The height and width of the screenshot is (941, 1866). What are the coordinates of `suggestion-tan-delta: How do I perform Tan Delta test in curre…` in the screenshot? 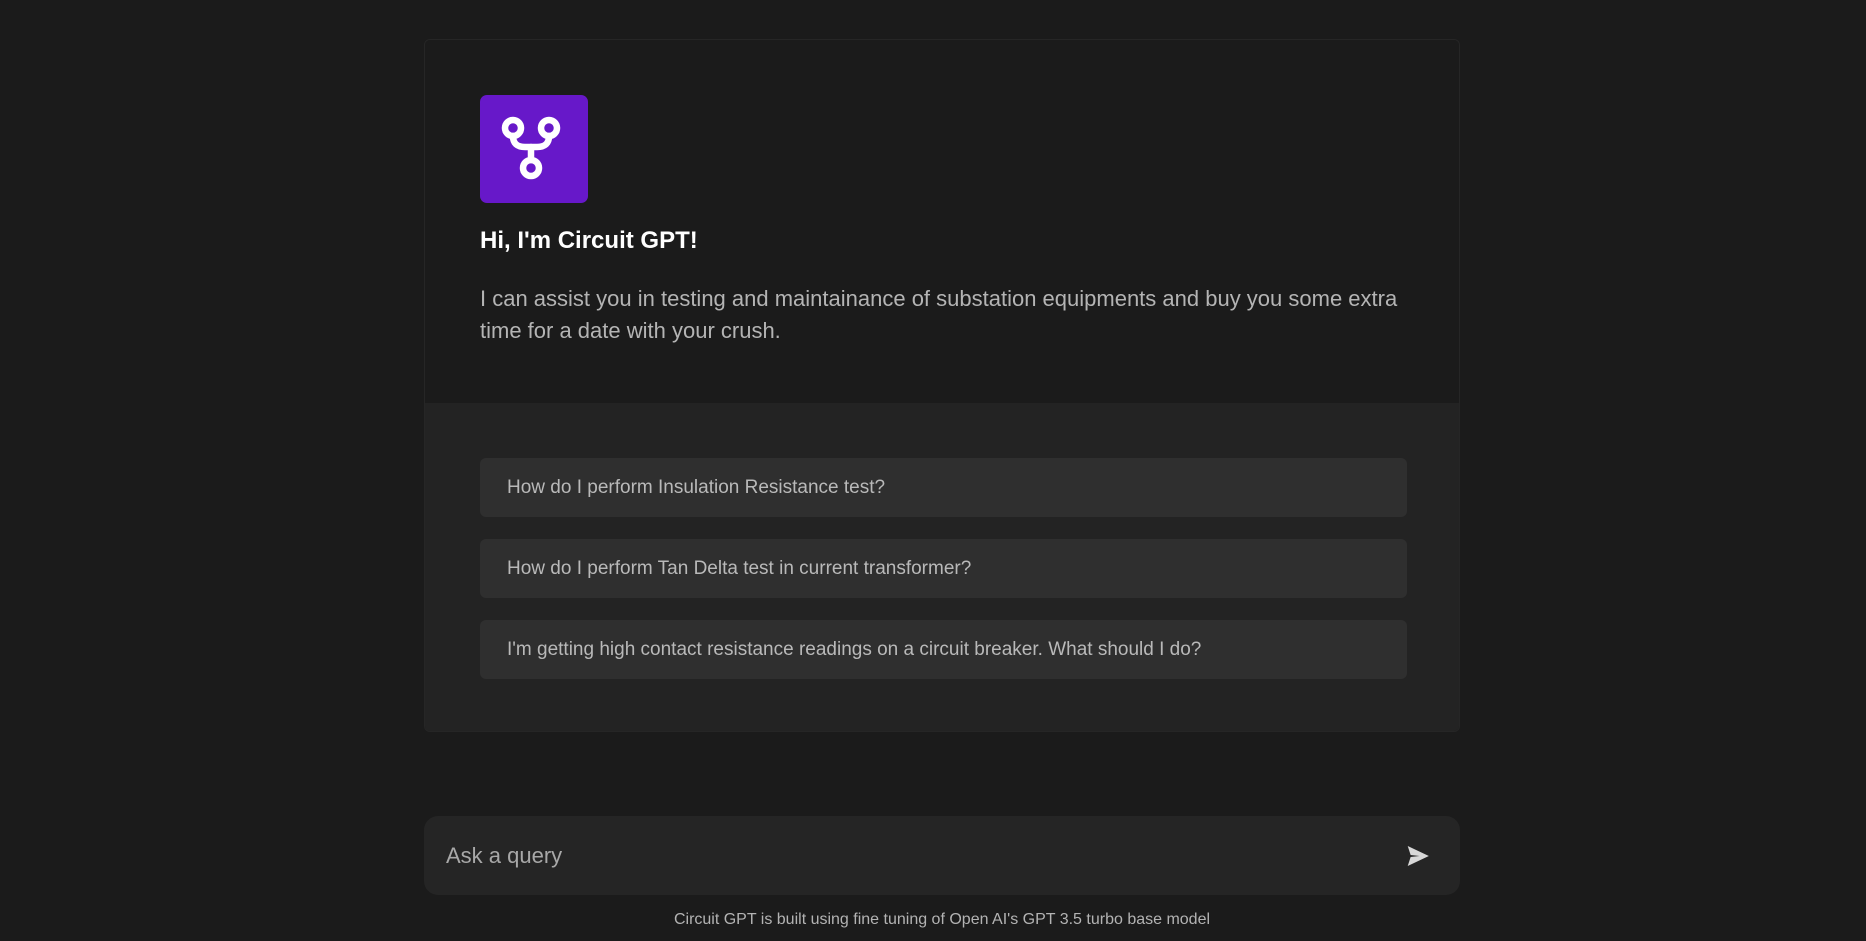 It's located at (943, 568).